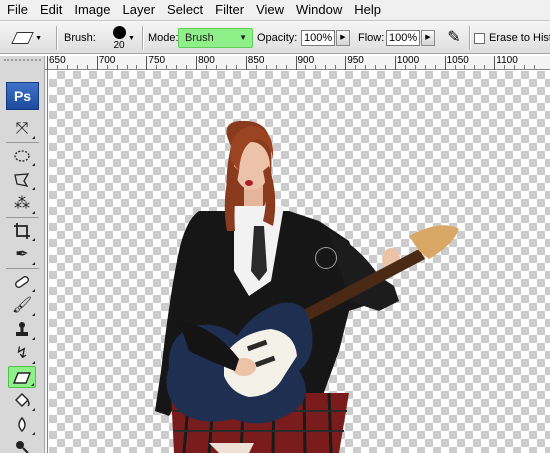  I want to click on eraser-tool, so click(22, 377).